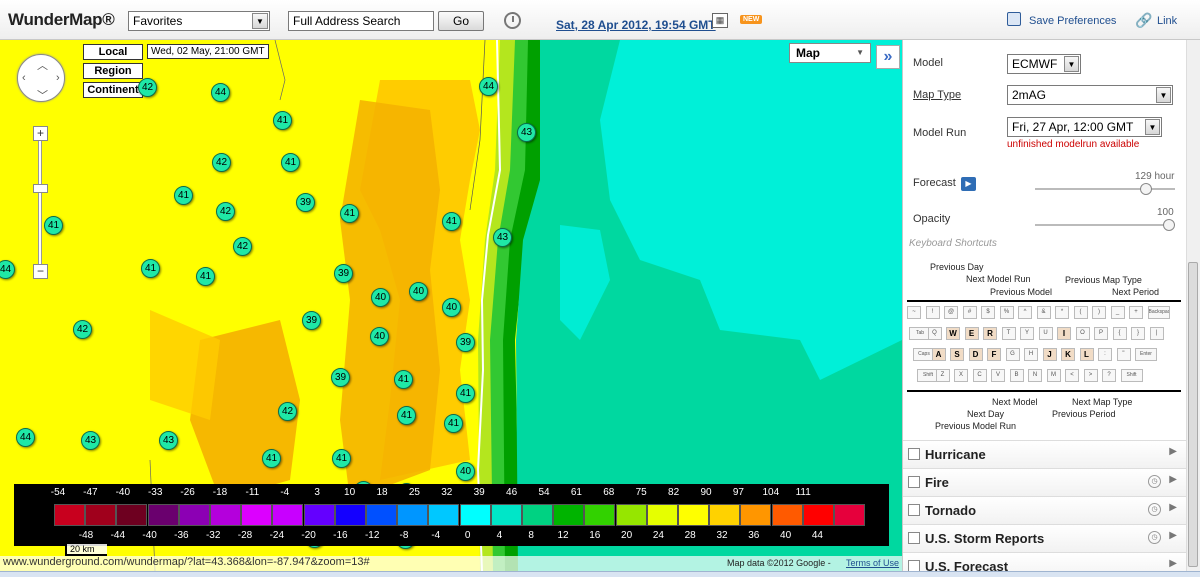 This screenshot has height=577, width=1200. I want to click on collapse-panel-button: », so click(888, 57).